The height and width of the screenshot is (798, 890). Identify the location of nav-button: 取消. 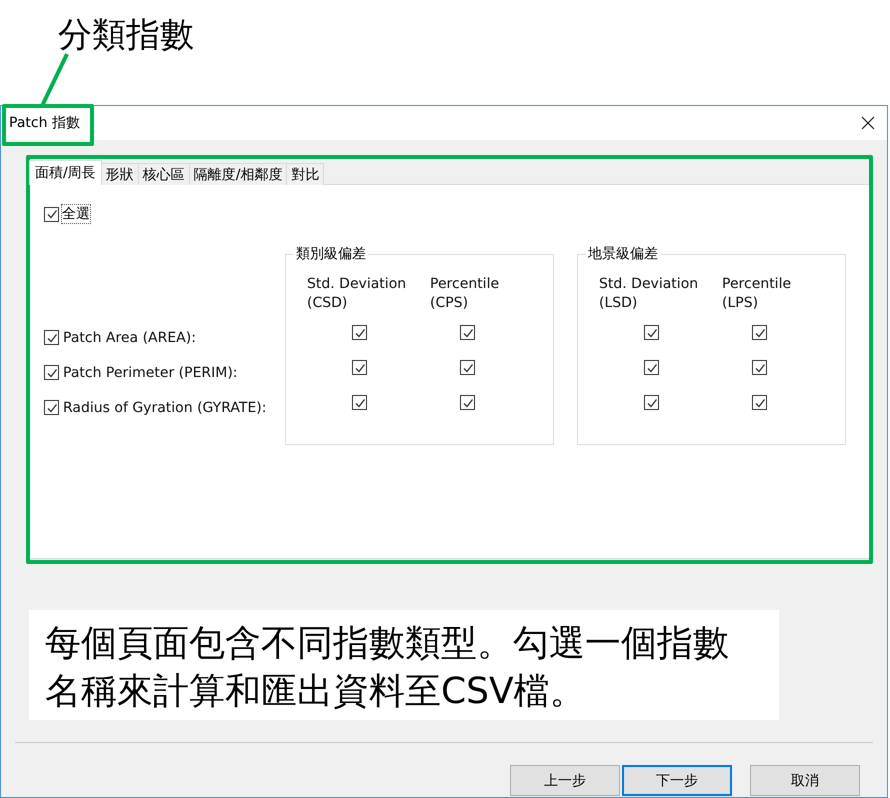
(805, 780).